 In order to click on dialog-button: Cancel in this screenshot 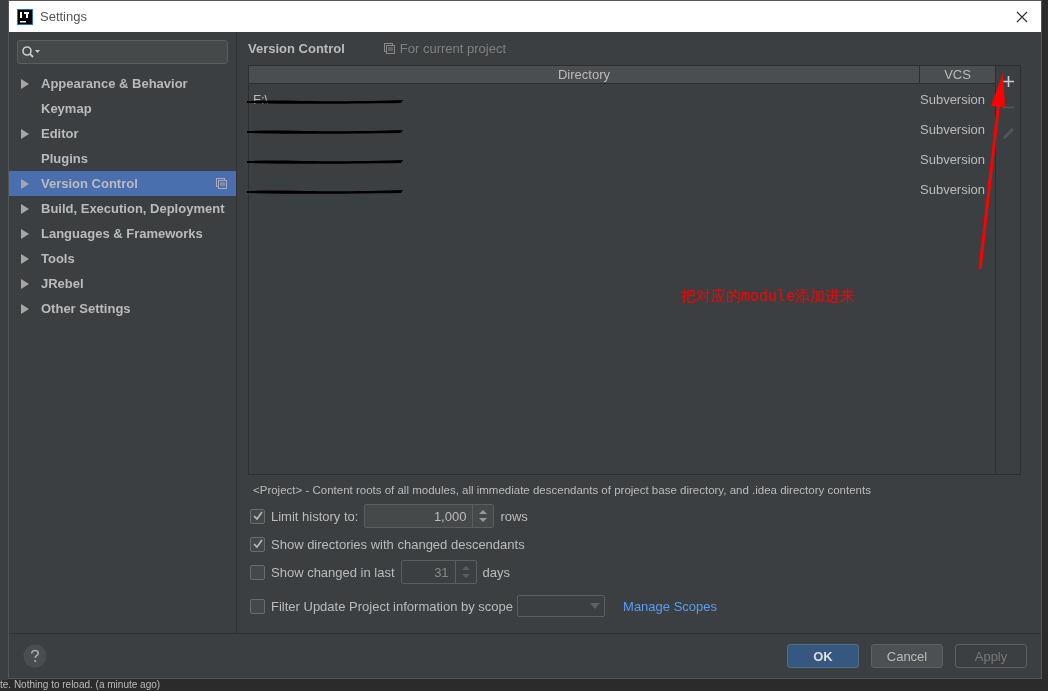, I will do `click(907, 656)`.